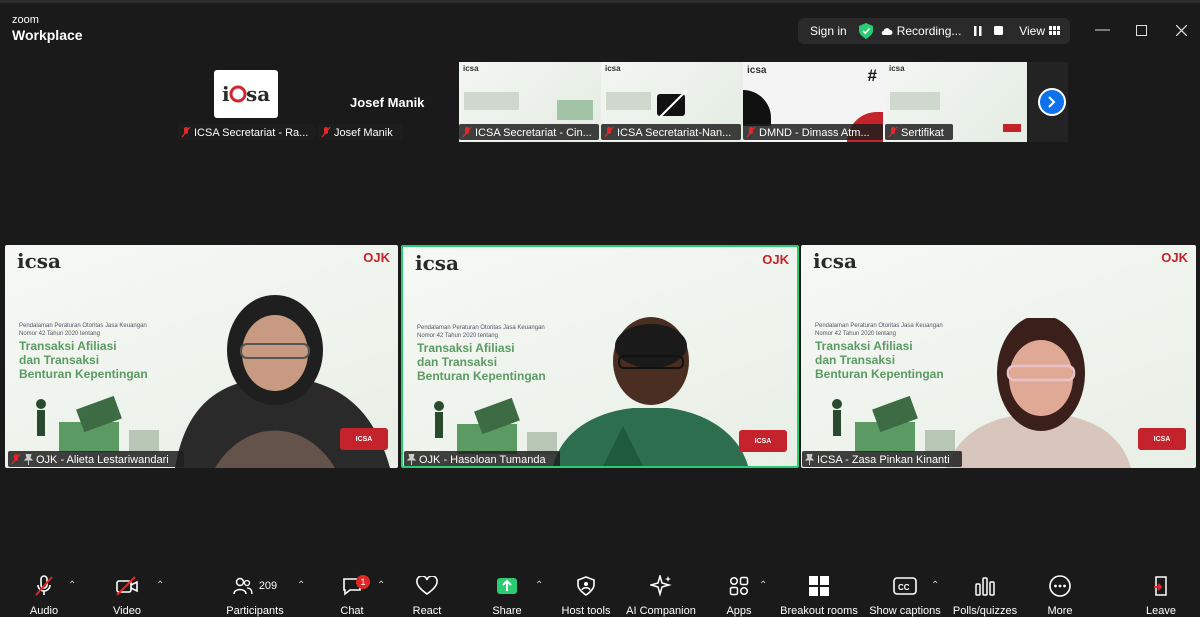  I want to click on participants-button: 209 Participants, so click(255, 595).